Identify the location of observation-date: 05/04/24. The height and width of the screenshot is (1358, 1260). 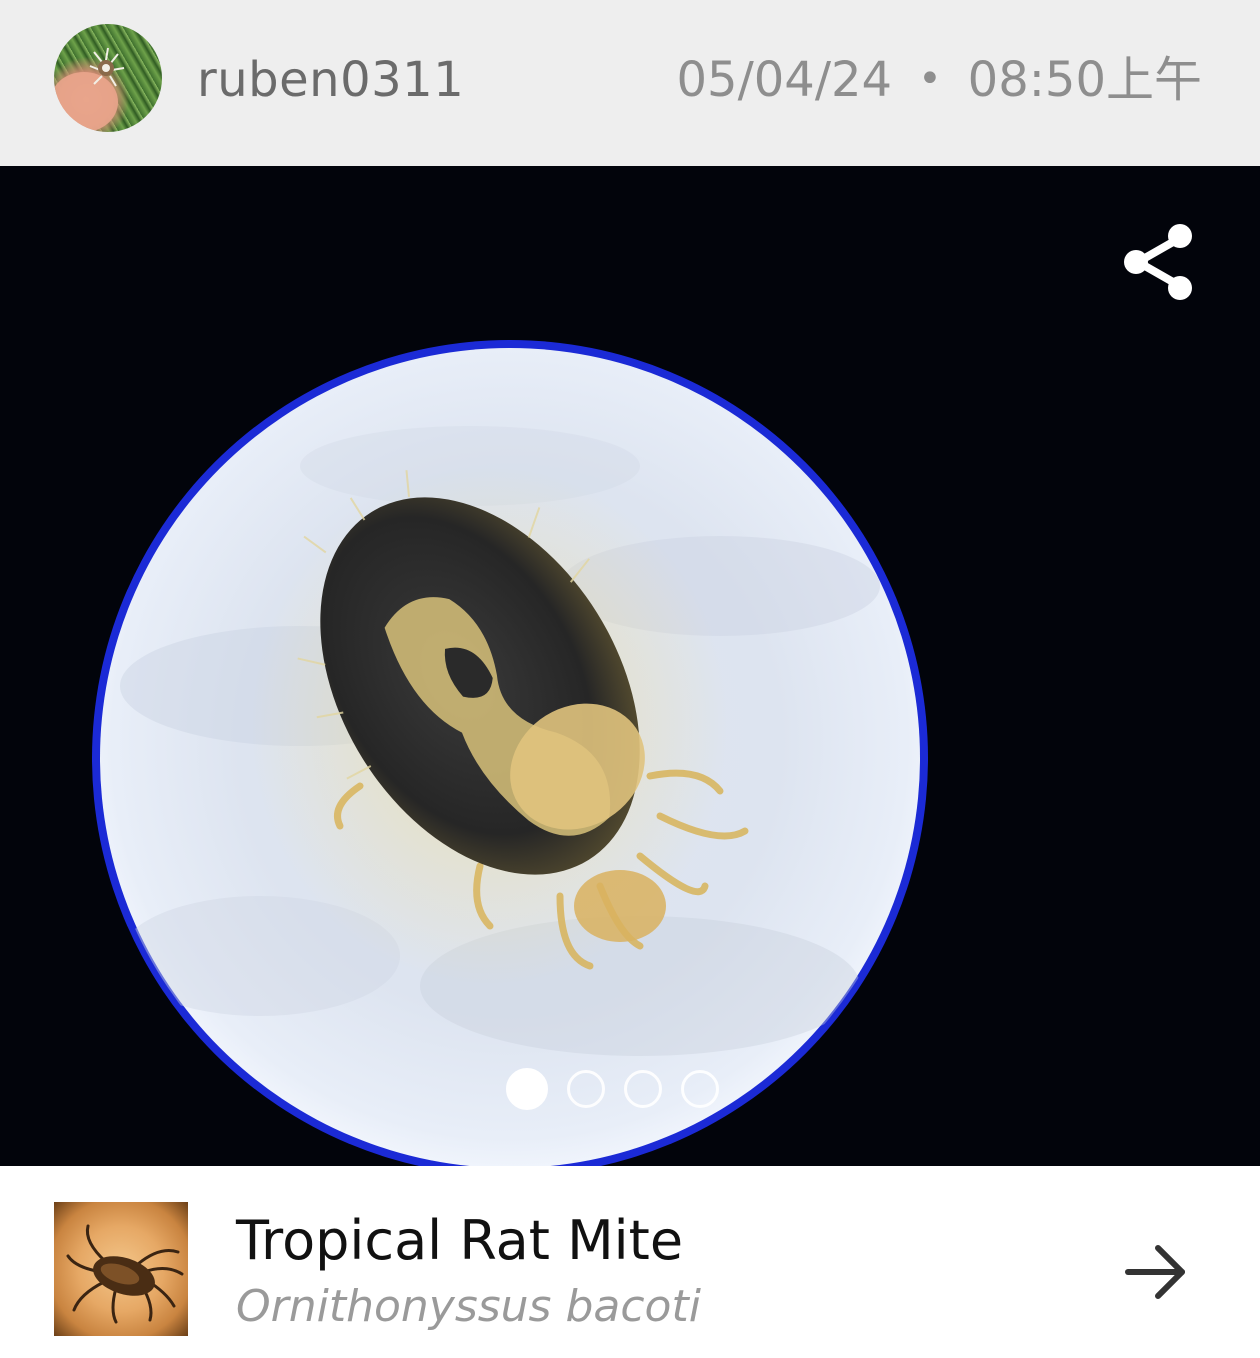
(784, 80).